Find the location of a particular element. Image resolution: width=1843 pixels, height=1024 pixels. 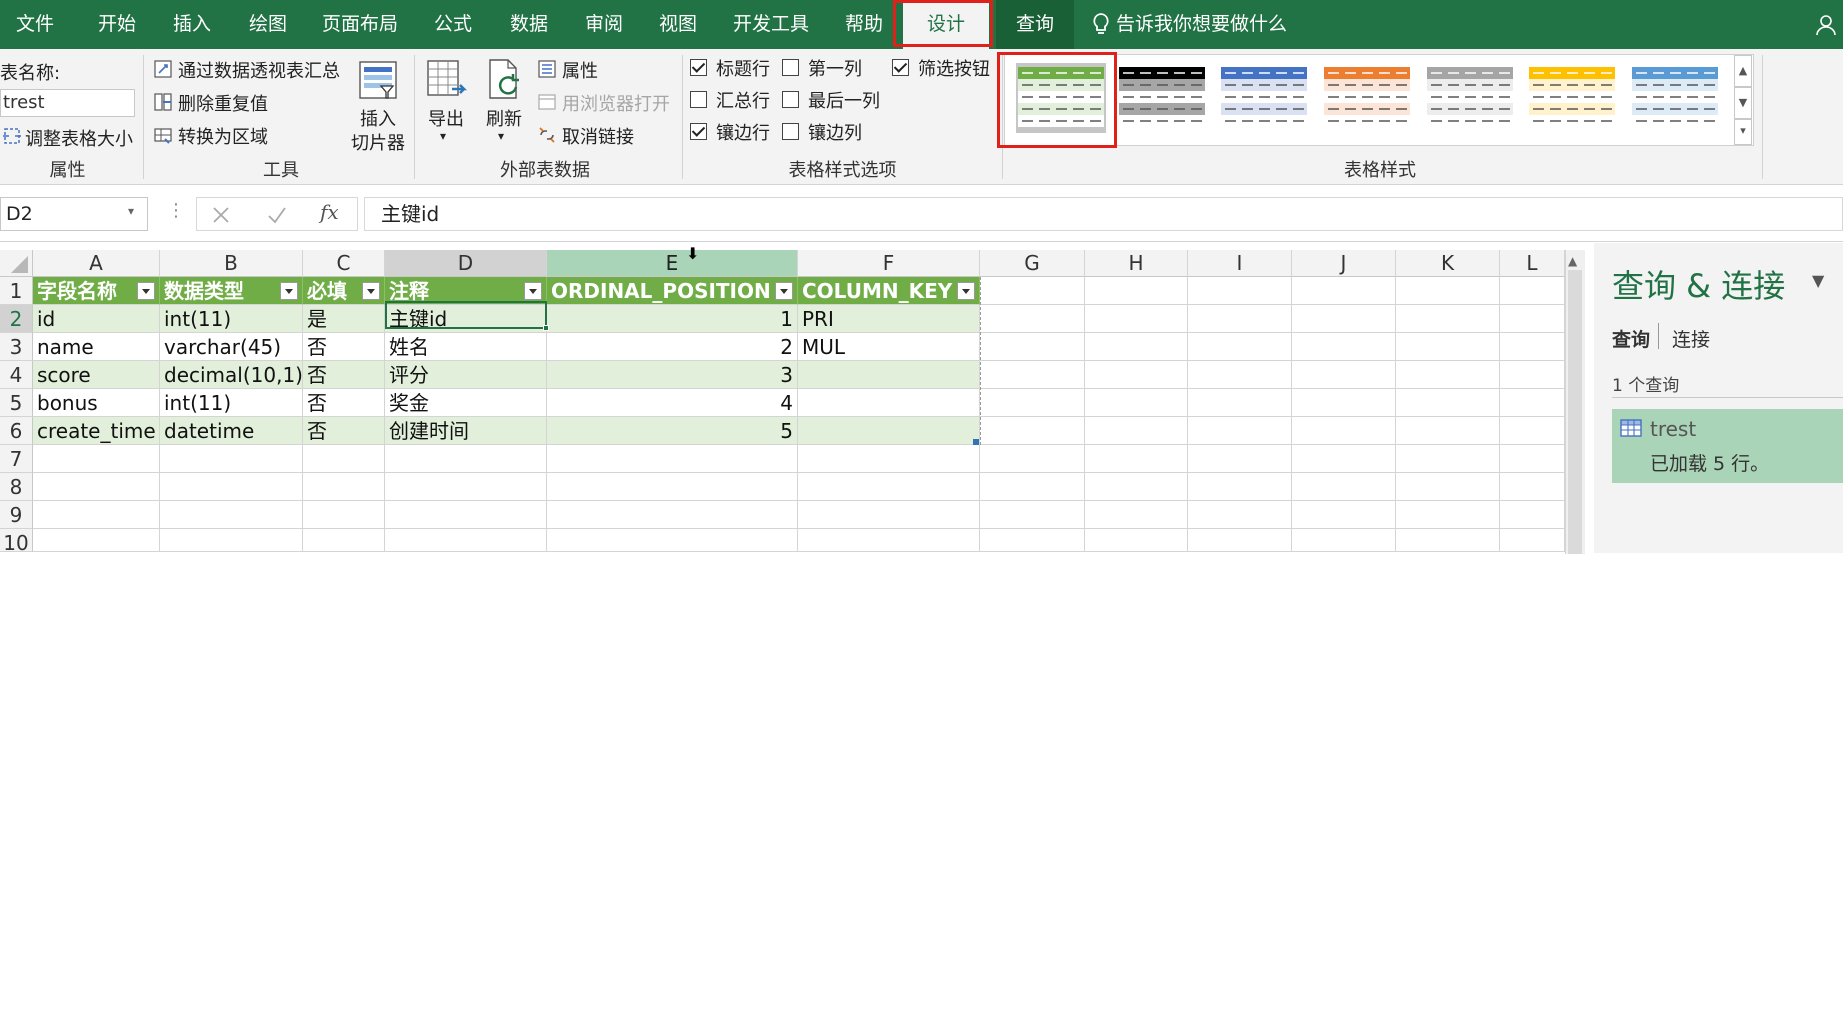

name-box-dropdown-icon: ▾ is located at coordinates (131, 211).